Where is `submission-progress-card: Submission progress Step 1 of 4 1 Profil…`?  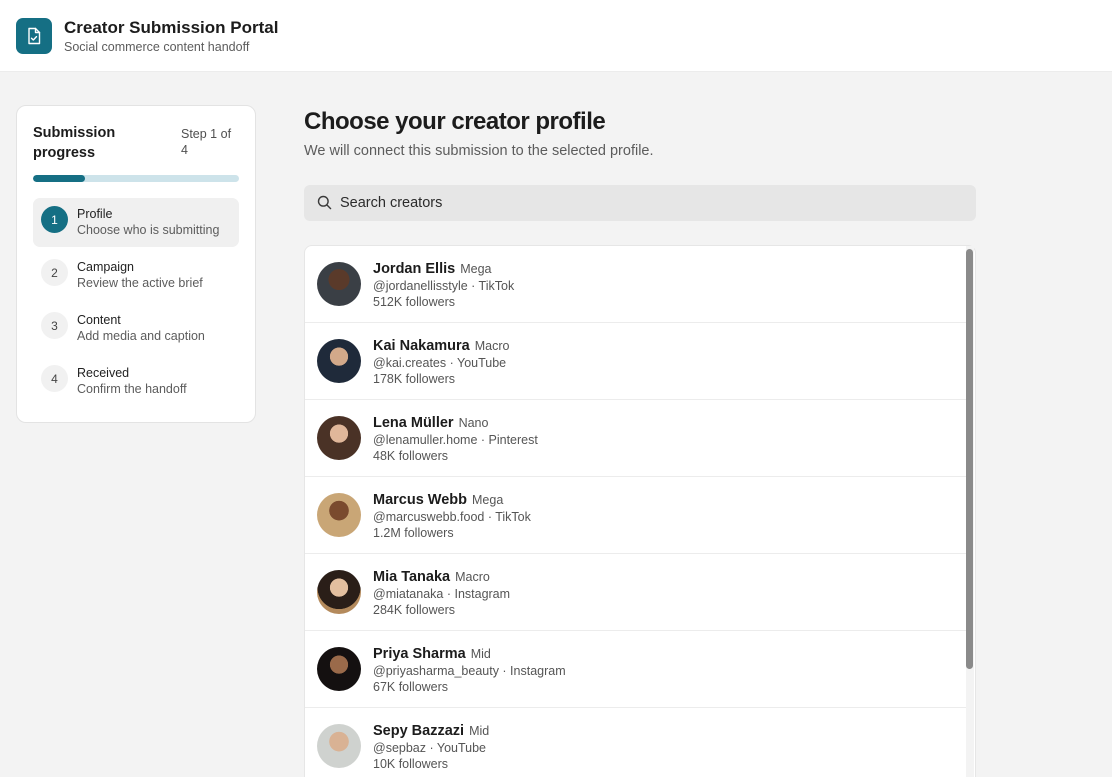
submission-progress-card: Submission progress Step 1 of 4 1 Profil… is located at coordinates (136, 264).